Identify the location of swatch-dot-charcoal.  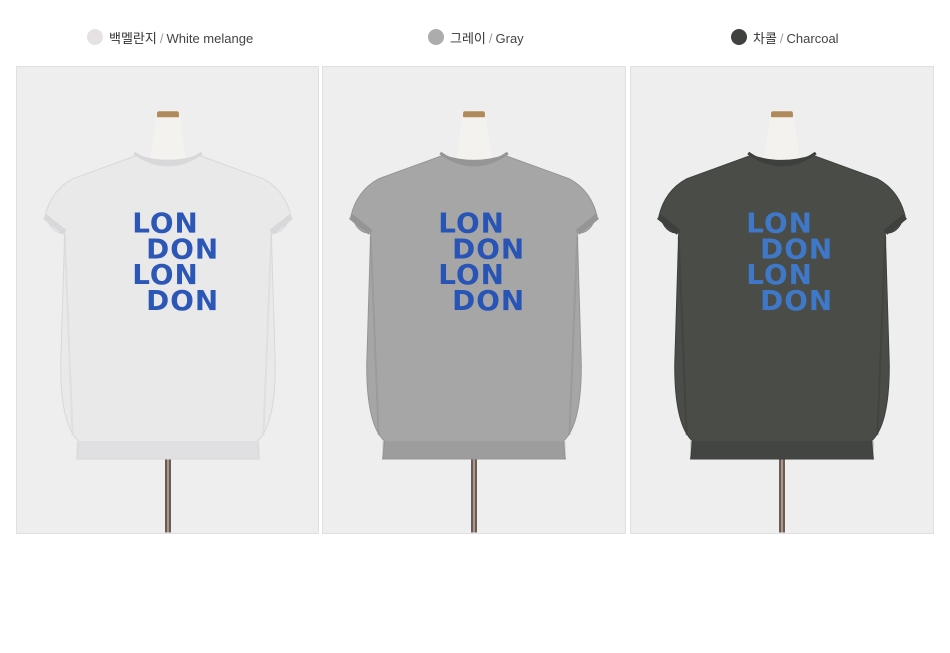
(739, 37).